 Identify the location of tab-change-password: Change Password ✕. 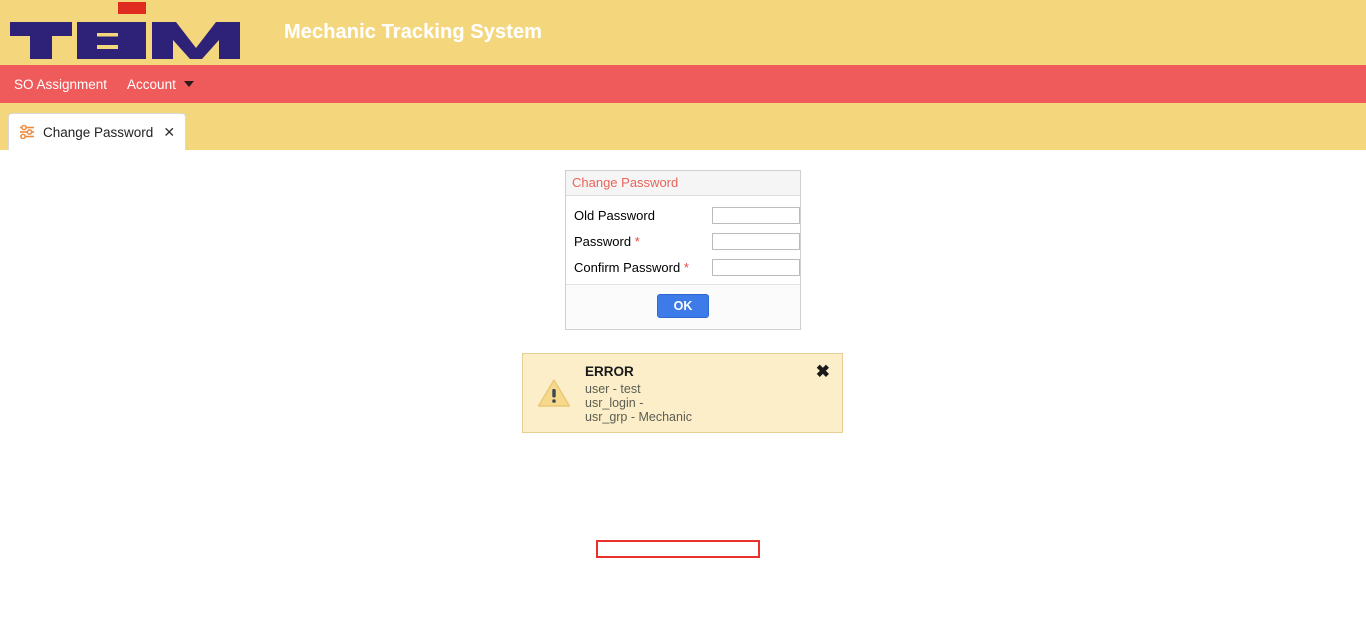
(97, 131).